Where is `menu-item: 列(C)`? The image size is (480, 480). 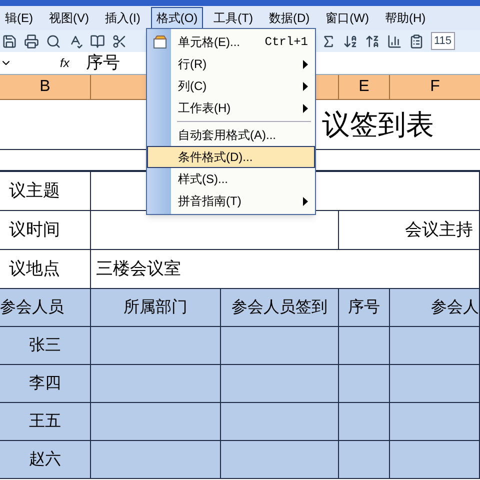 menu-item: 列(C) is located at coordinates (231, 86).